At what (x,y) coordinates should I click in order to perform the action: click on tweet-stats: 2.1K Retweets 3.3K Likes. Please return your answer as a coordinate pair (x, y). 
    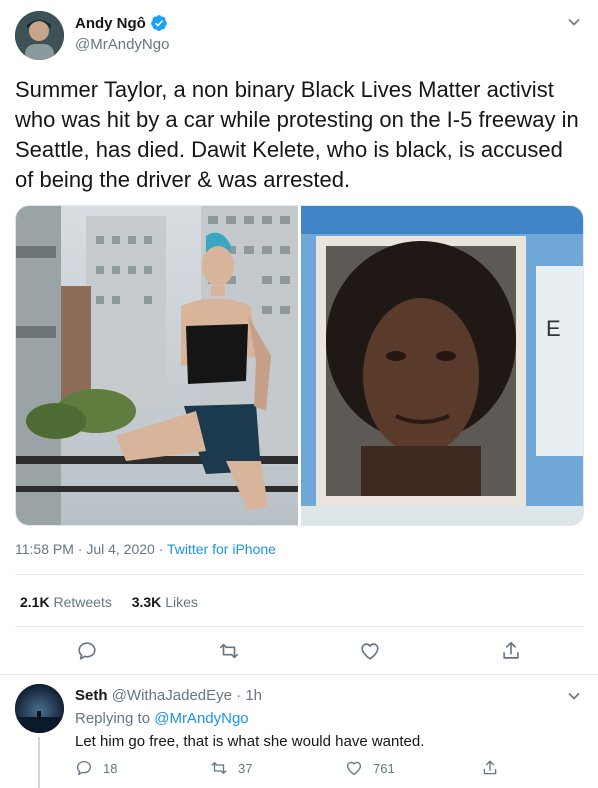
    Looking at the image, I should click on (109, 602).